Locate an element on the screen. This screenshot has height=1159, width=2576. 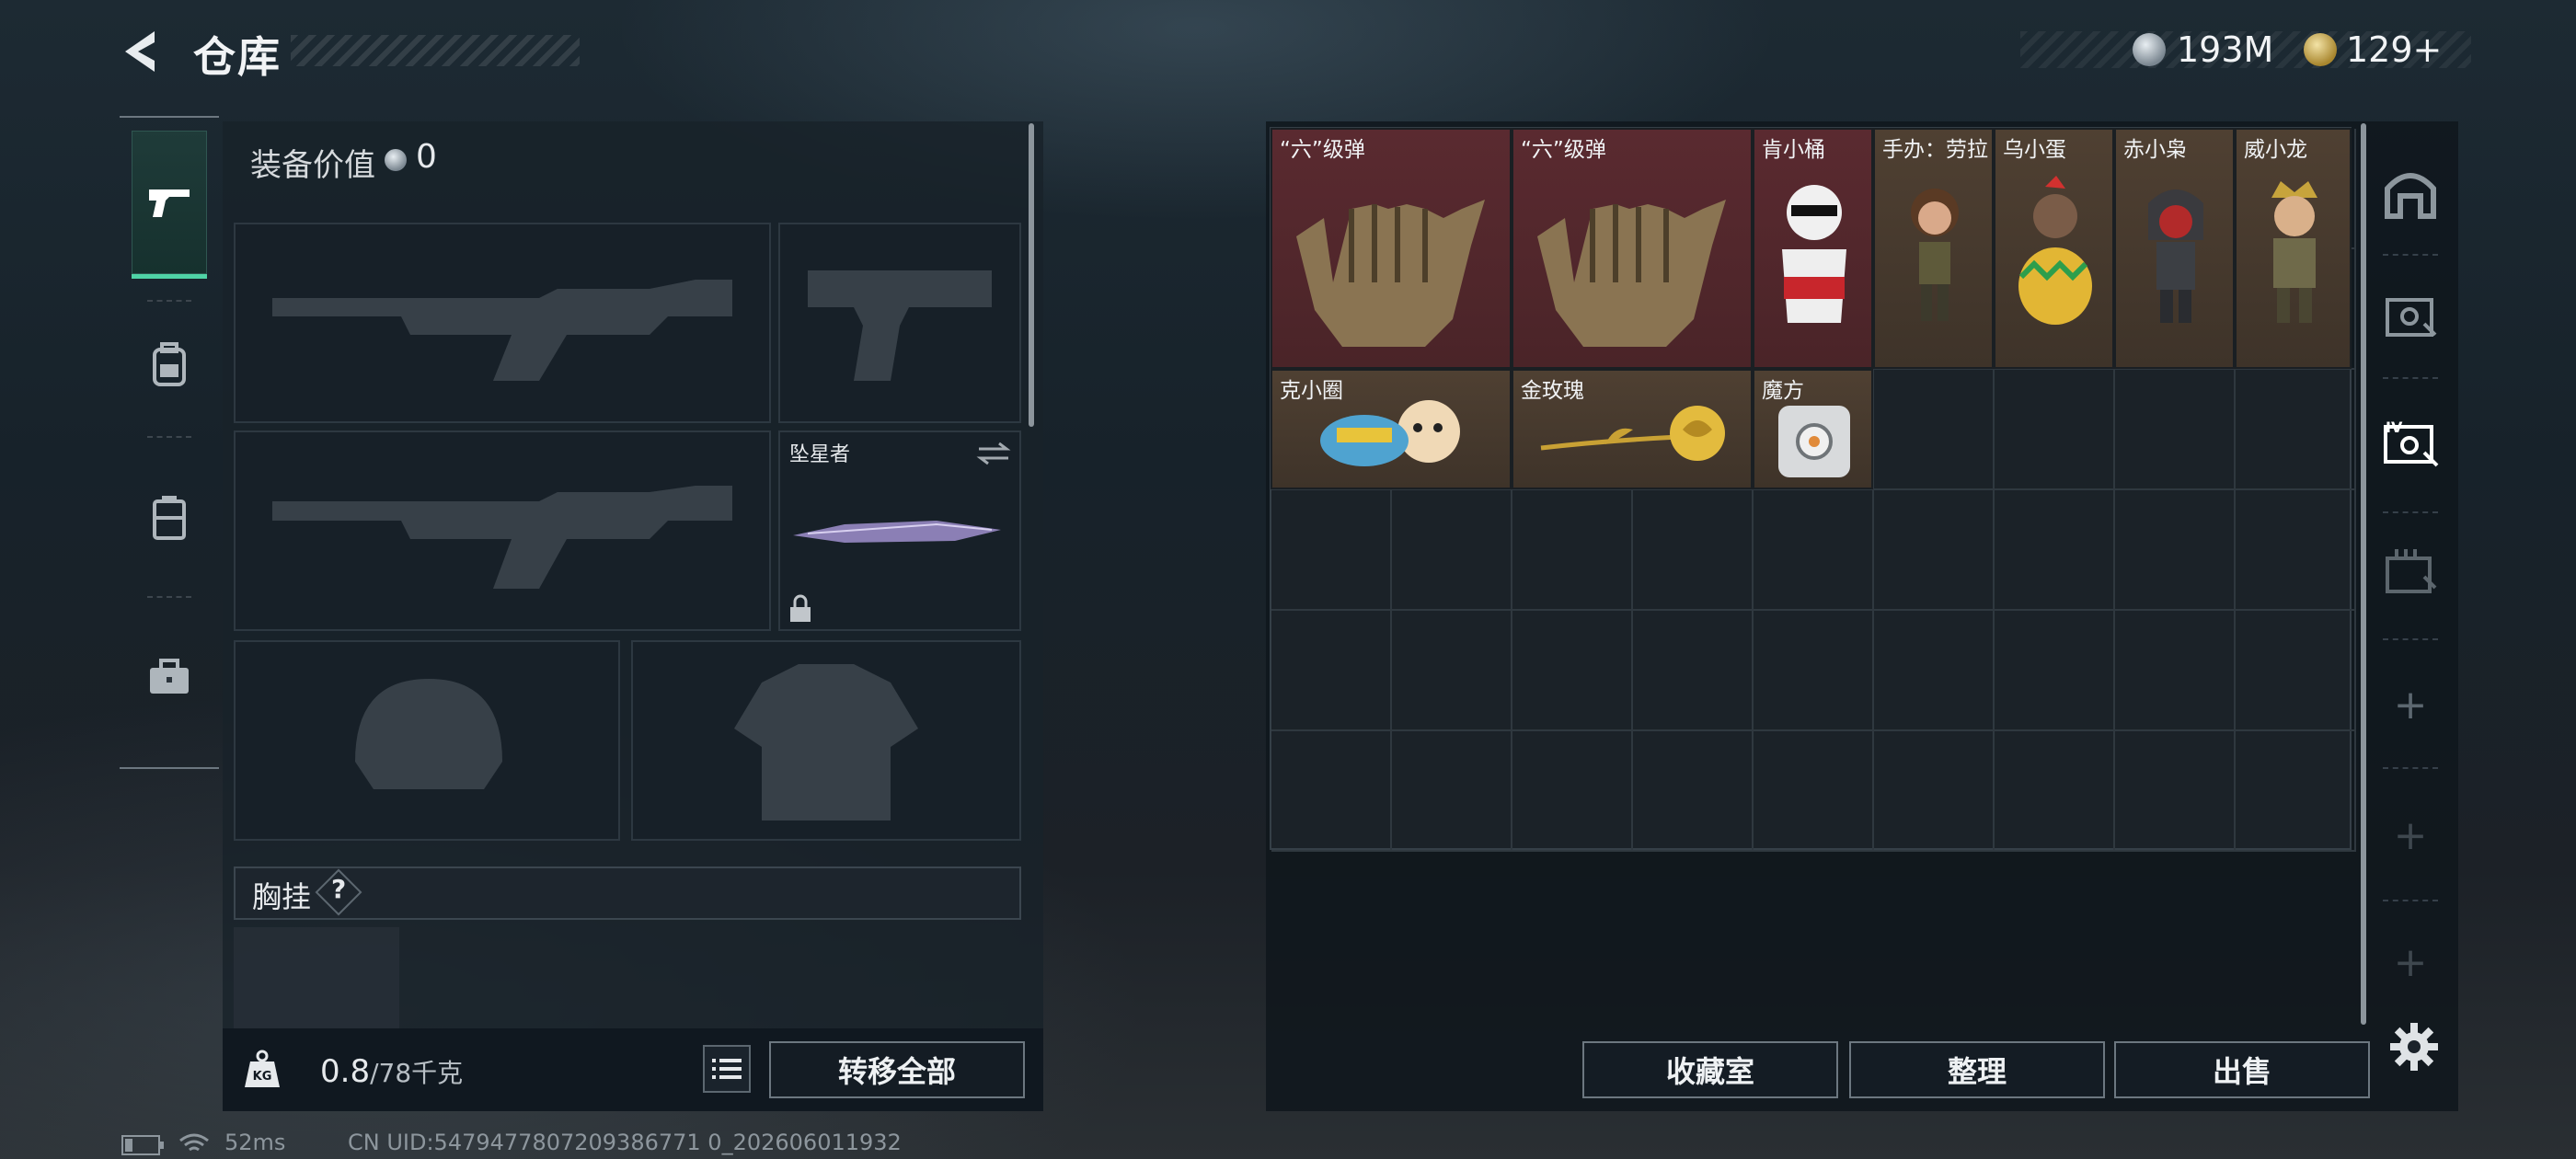
add-storage-button-1: + is located at coordinates (2410, 705).